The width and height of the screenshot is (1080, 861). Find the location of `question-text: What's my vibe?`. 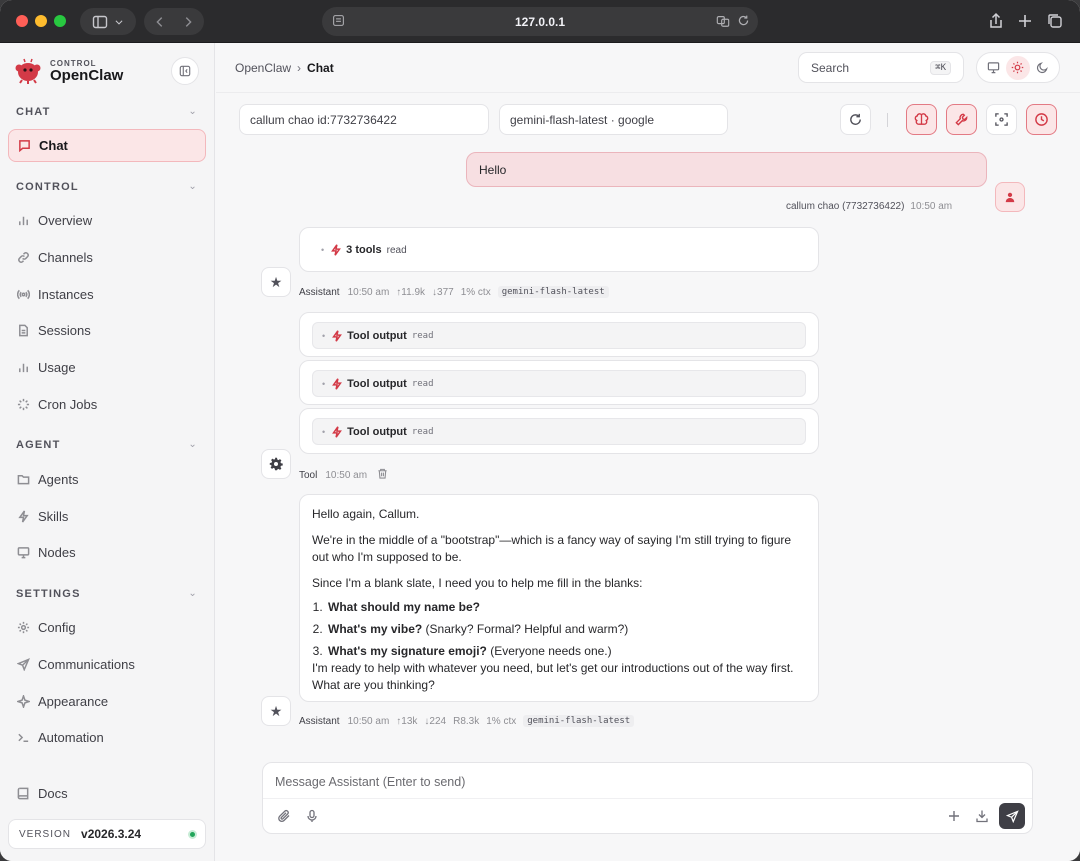

question-text: What's my vibe? is located at coordinates (375, 629).